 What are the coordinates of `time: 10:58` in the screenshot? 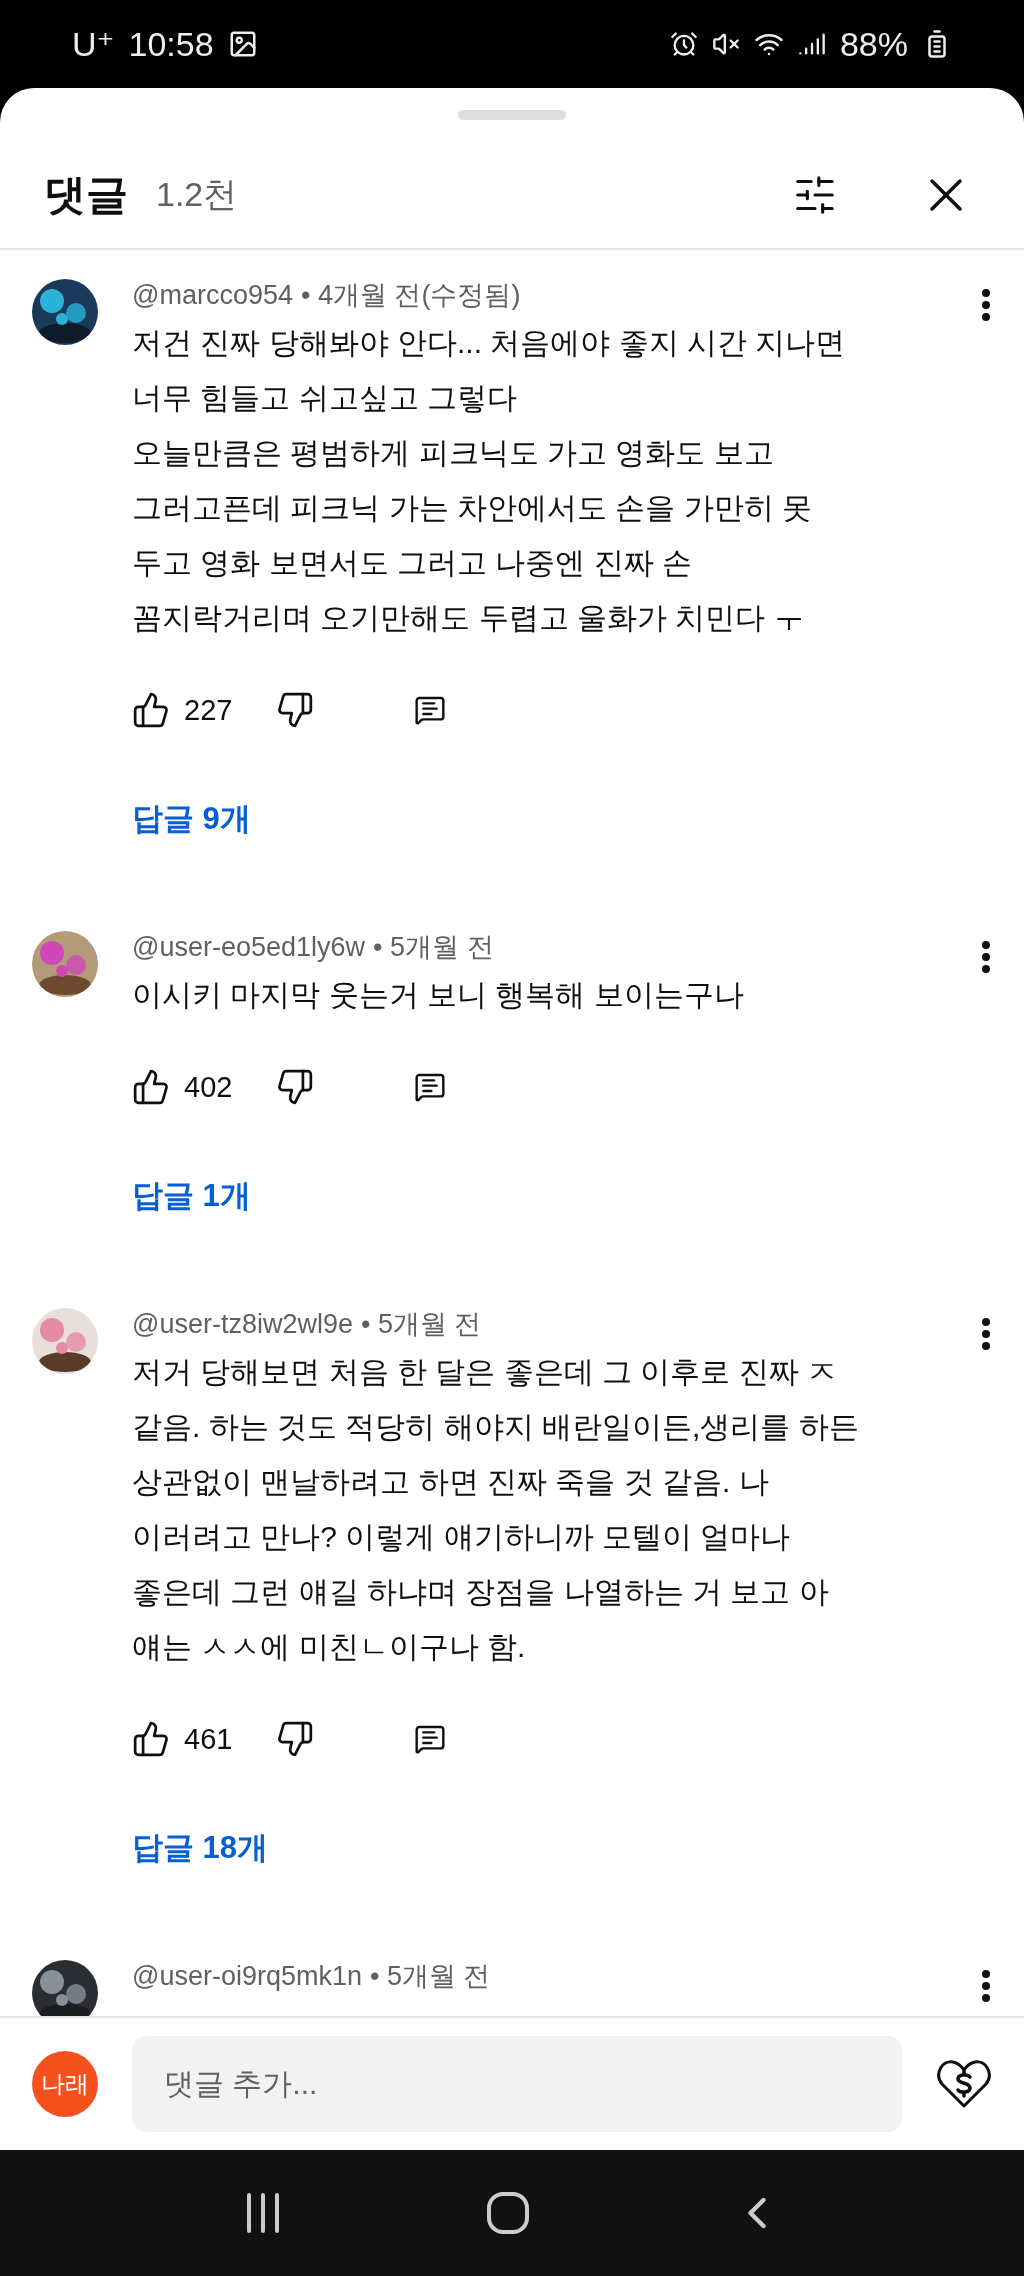 It's located at (171, 44).